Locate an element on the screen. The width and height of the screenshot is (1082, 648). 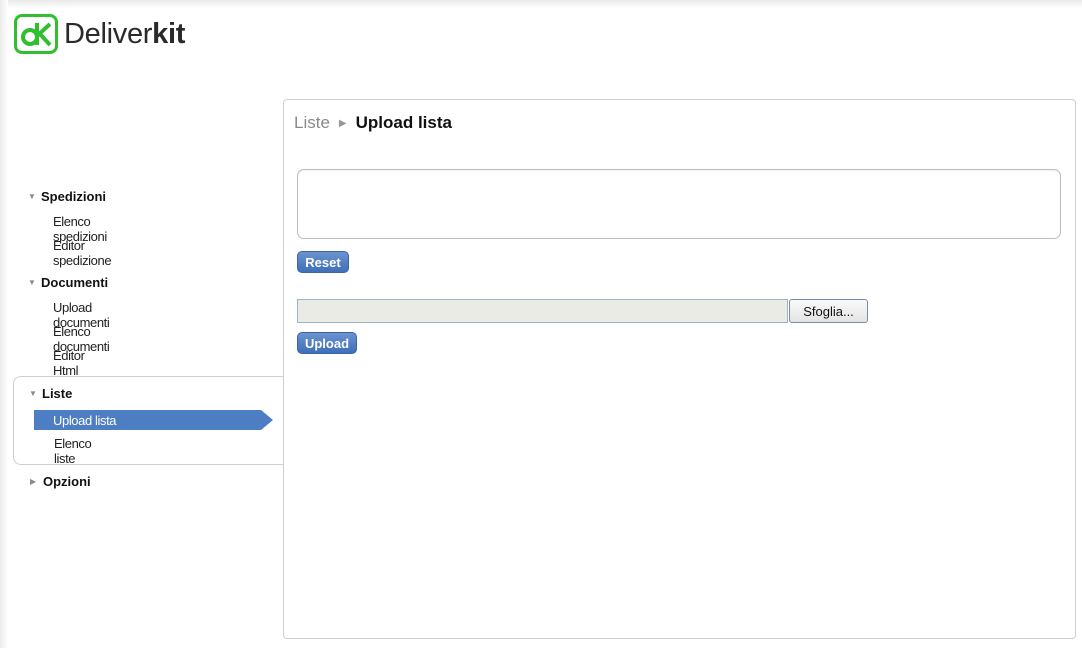
section-label: Liste is located at coordinates (57, 393).